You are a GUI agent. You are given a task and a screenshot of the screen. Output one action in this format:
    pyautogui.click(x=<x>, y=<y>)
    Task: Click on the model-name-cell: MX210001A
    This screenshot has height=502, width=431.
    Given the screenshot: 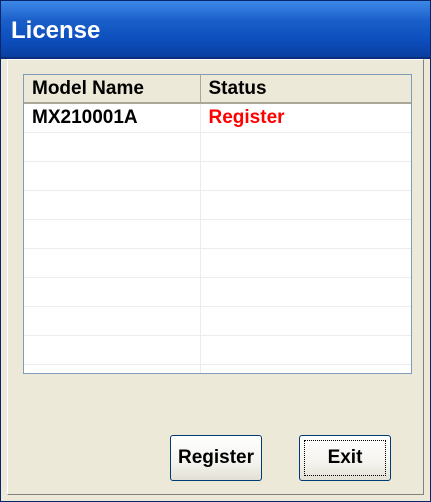 What is the action you would take?
    pyautogui.click(x=112, y=118)
    